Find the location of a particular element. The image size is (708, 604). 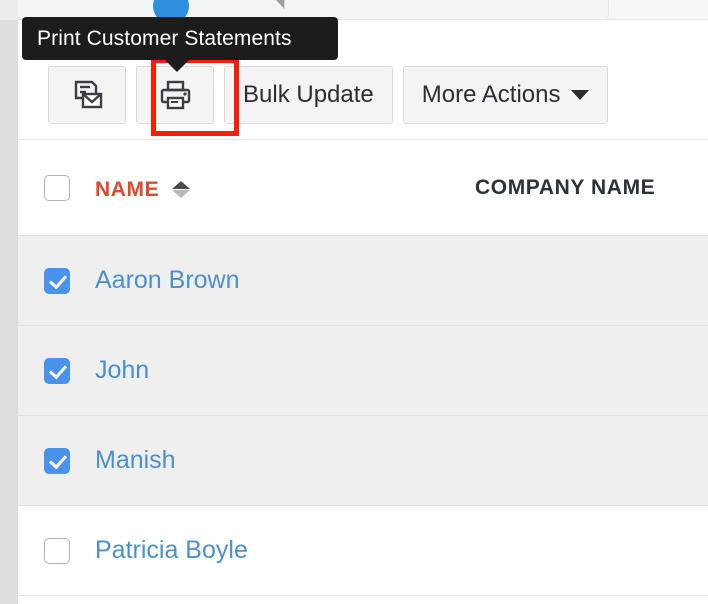

table-row: Manish is located at coordinates (363, 461).